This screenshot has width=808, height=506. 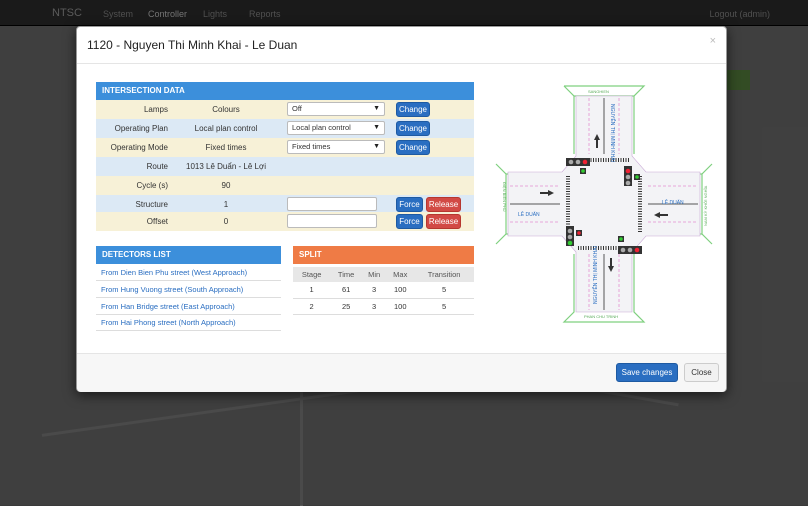 What do you see at coordinates (598, 91) in the screenshot?
I see `north-street-label: SANGHIEN` at bounding box center [598, 91].